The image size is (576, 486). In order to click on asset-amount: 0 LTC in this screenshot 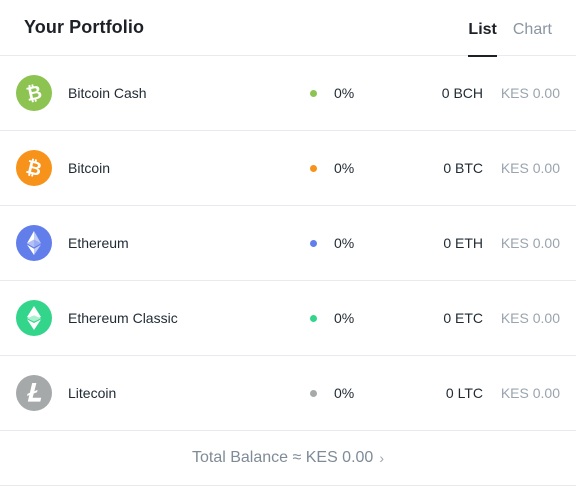, I will do `click(464, 393)`.